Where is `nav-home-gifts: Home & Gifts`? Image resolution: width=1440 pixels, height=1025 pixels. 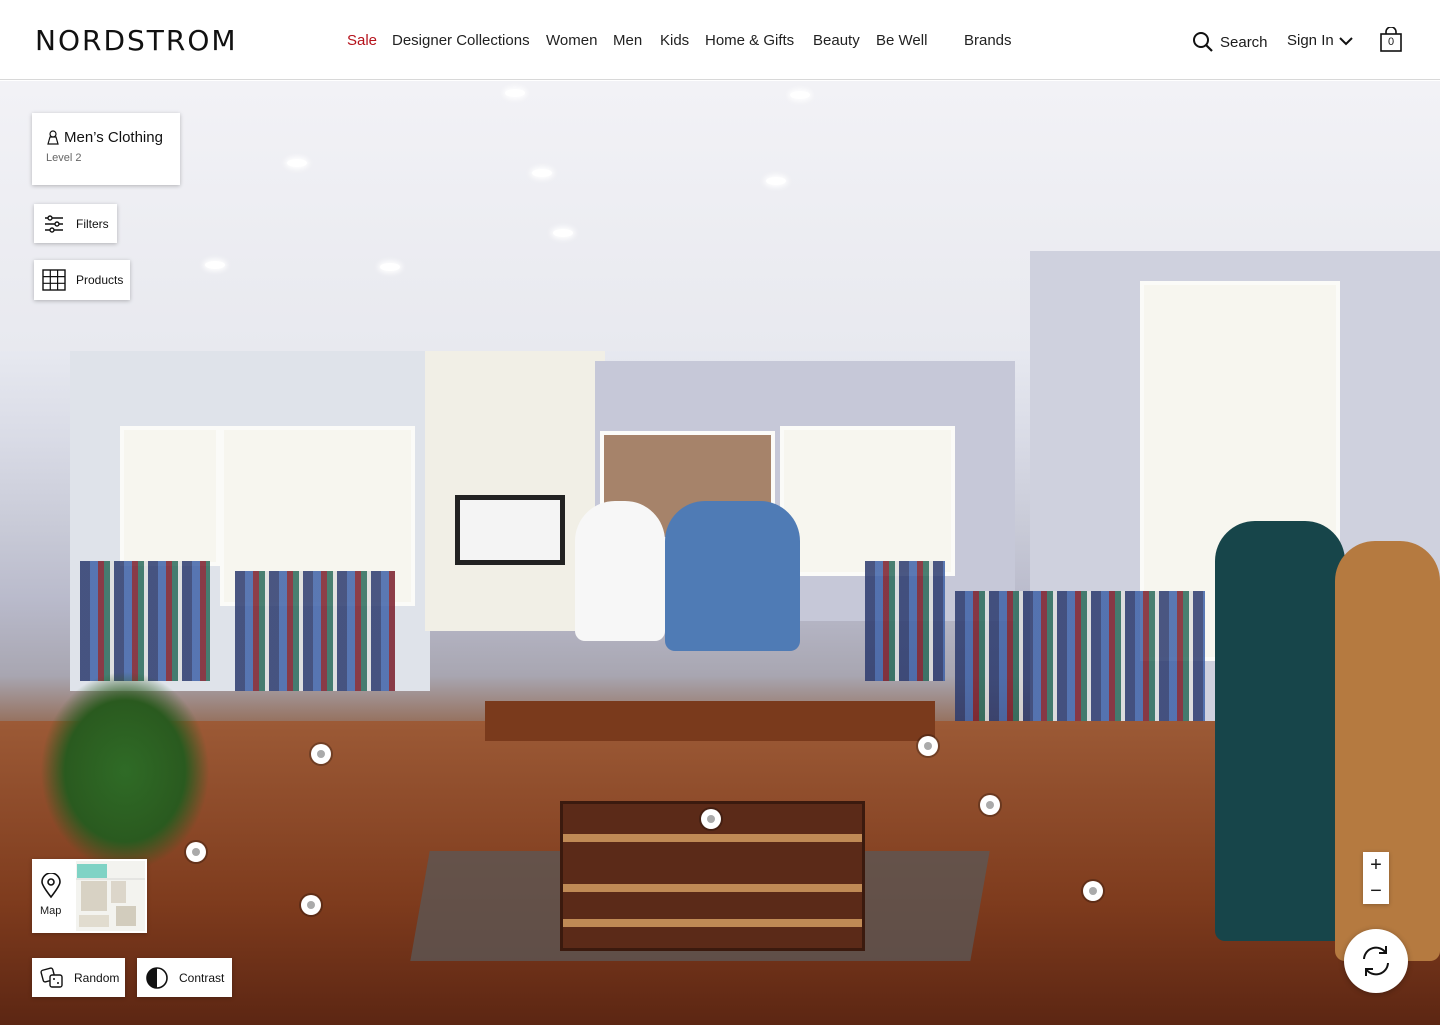
nav-home-gifts: Home & Gifts is located at coordinates (749, 40).